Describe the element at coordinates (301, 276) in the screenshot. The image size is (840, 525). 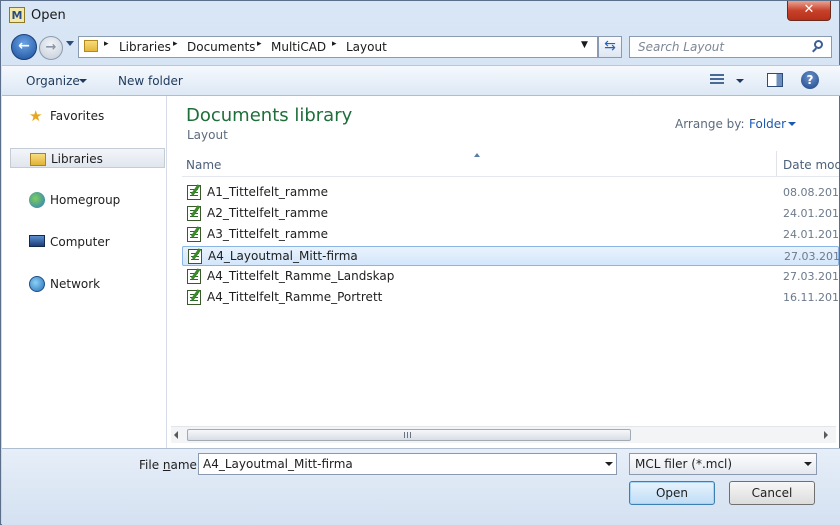
I see `file-name: A4_Tittelfelt_Ramme_Landskap` at that location.